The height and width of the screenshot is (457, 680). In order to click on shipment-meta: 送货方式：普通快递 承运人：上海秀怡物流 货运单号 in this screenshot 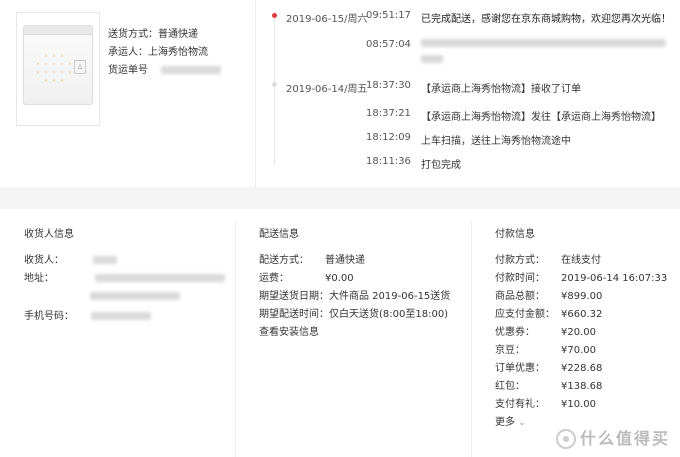, I will do `click(165, 53)`.